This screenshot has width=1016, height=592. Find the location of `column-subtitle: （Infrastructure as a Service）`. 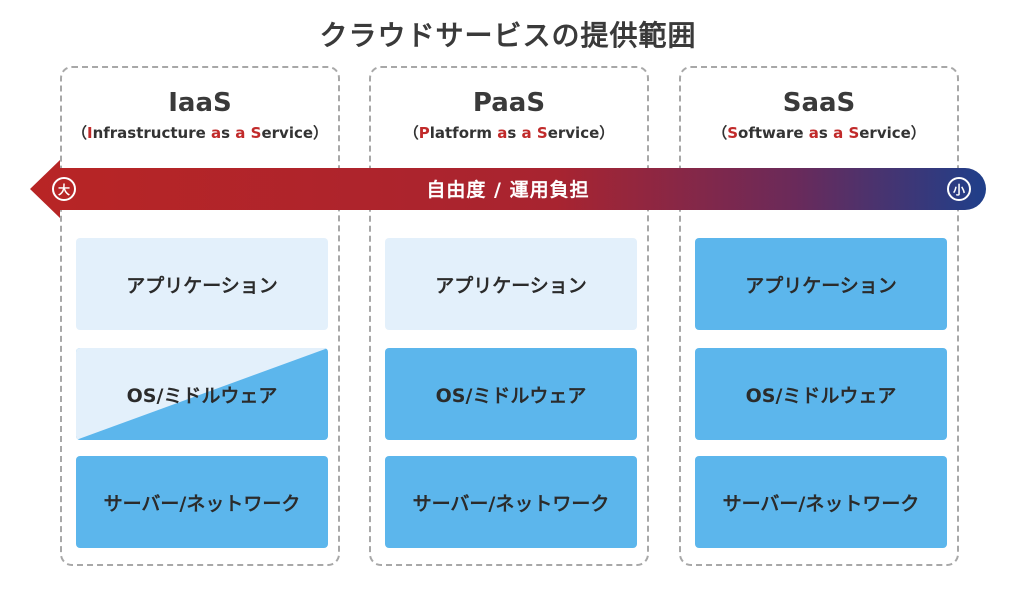

column-subtitle: （Infrastructure as a Service） is located at coordinates (200, 132).